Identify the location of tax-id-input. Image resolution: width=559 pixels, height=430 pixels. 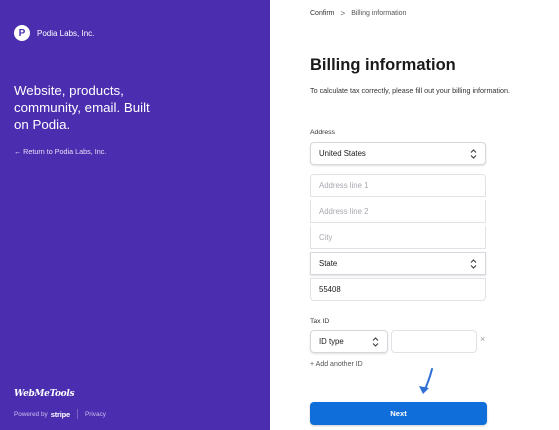
(434, 341).